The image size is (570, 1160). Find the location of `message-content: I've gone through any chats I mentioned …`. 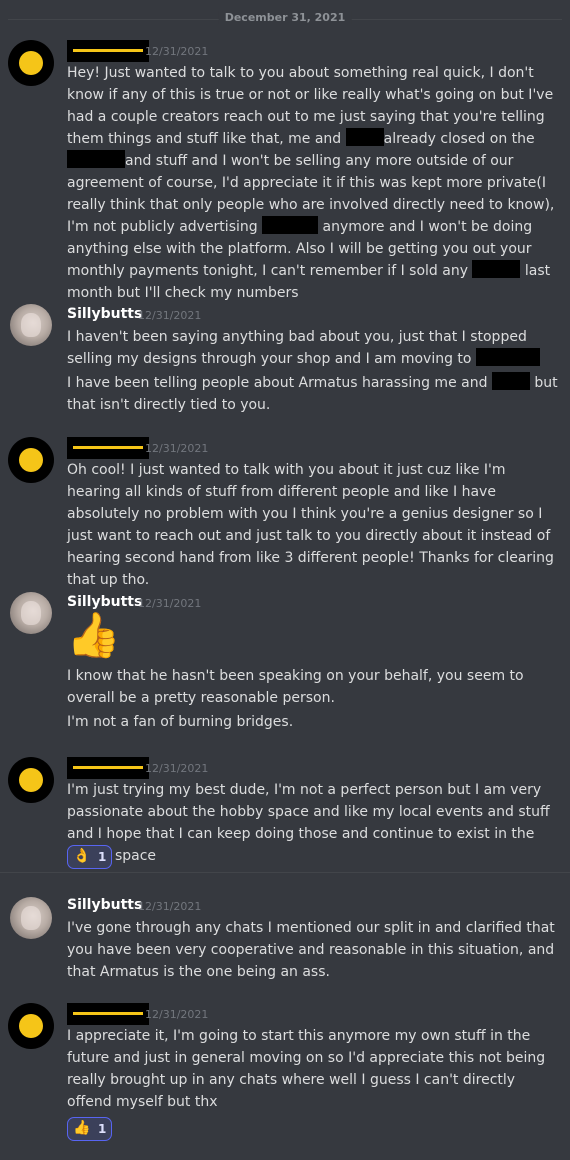

message-content: I've gone through any chats I mentioned … is located at coordinates (315, 950).